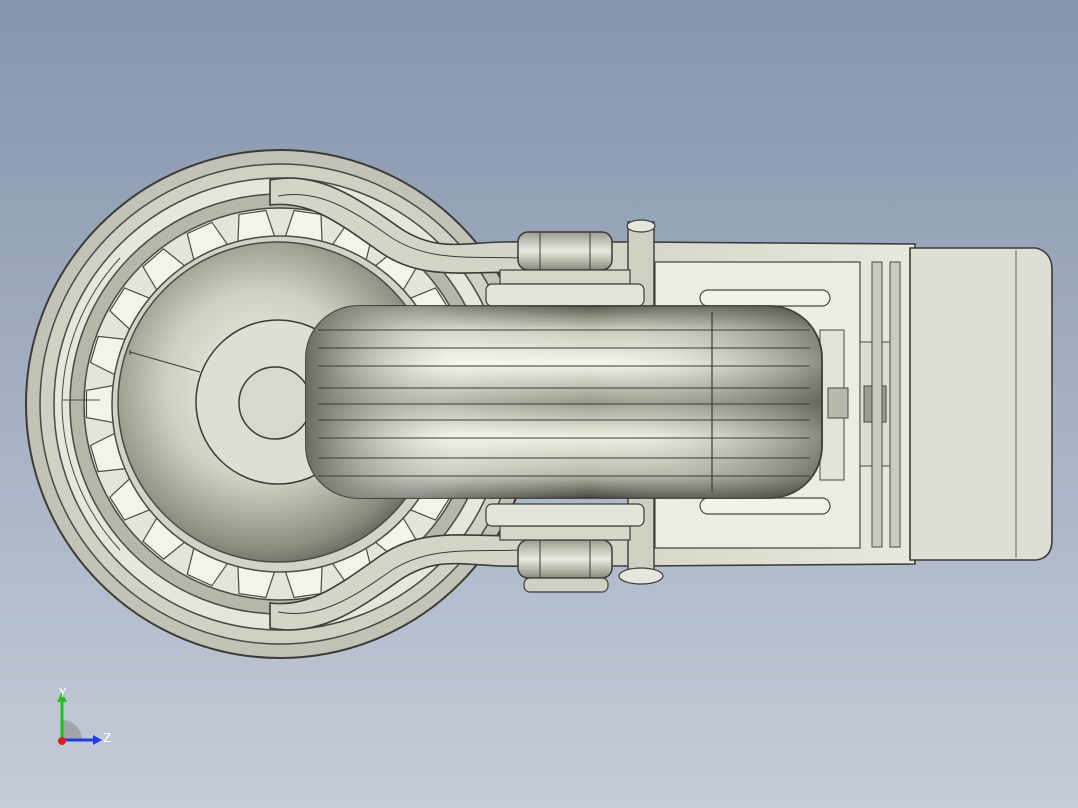 Image resolution: width=1078 pixels, height=808 pixels. What do you see at coordinates (99, 404) in the screenshot?
I see `ring-tooth` at bounding box center [99, 404].